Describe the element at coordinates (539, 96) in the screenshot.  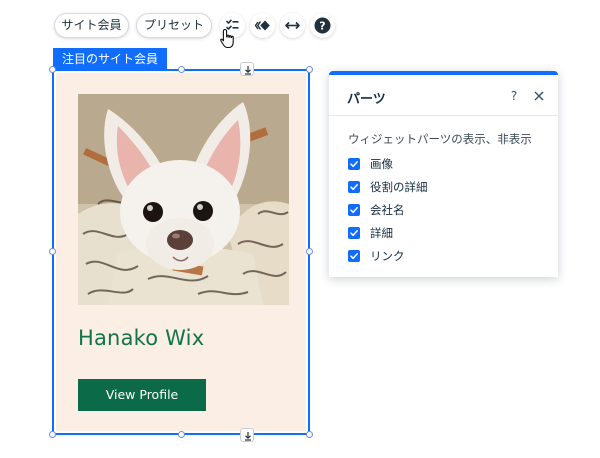
I see `close-icon` at that location.